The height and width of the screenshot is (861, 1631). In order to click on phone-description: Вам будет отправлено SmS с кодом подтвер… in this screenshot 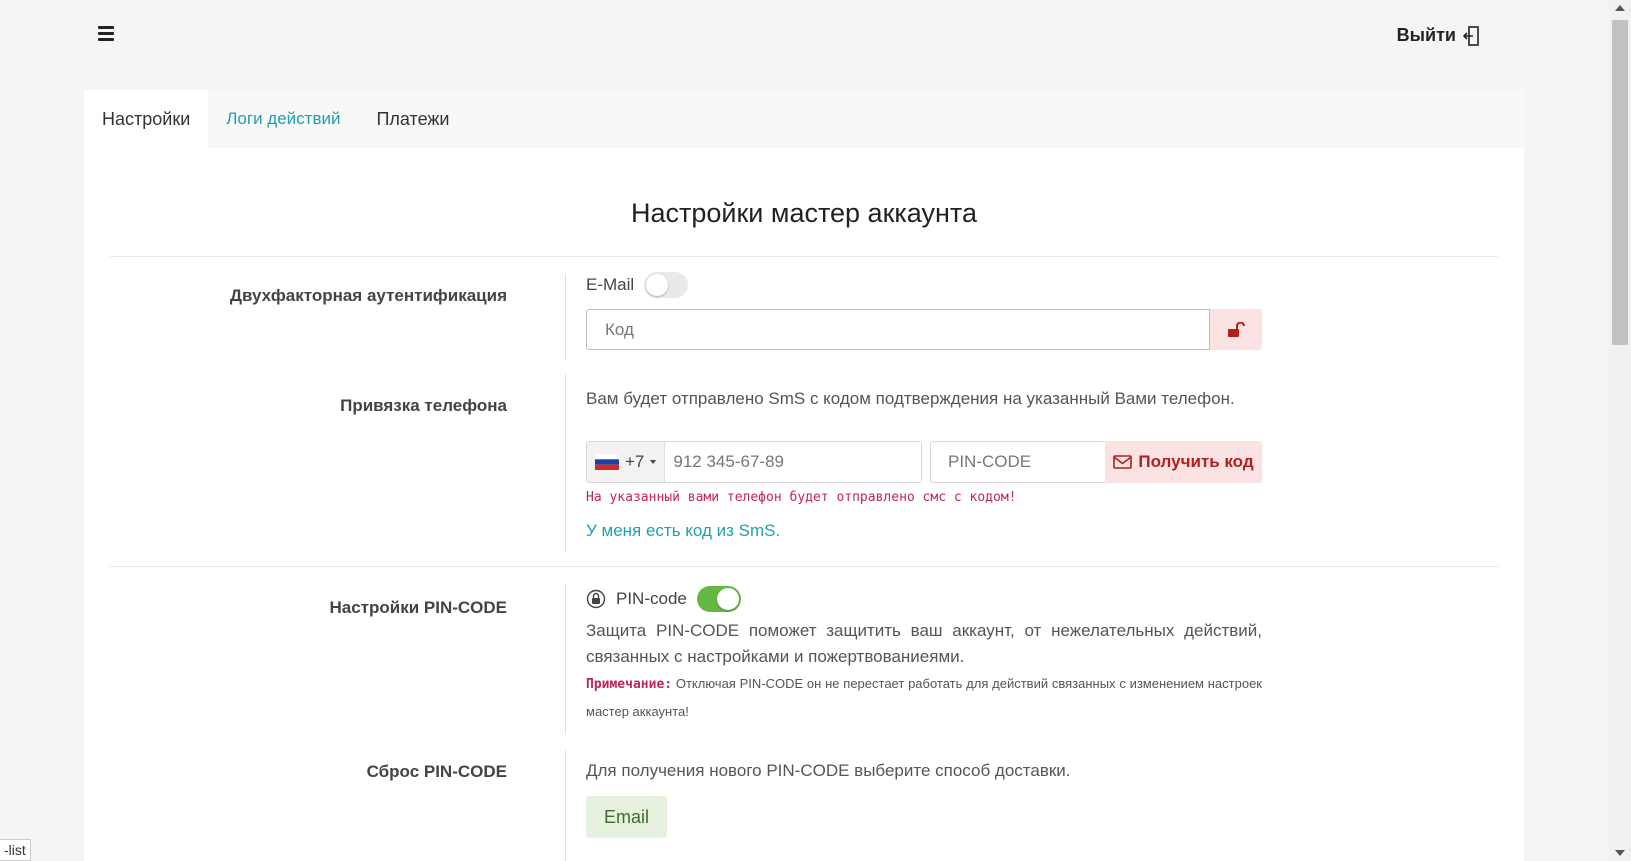, I will do `click(910, 398)`.